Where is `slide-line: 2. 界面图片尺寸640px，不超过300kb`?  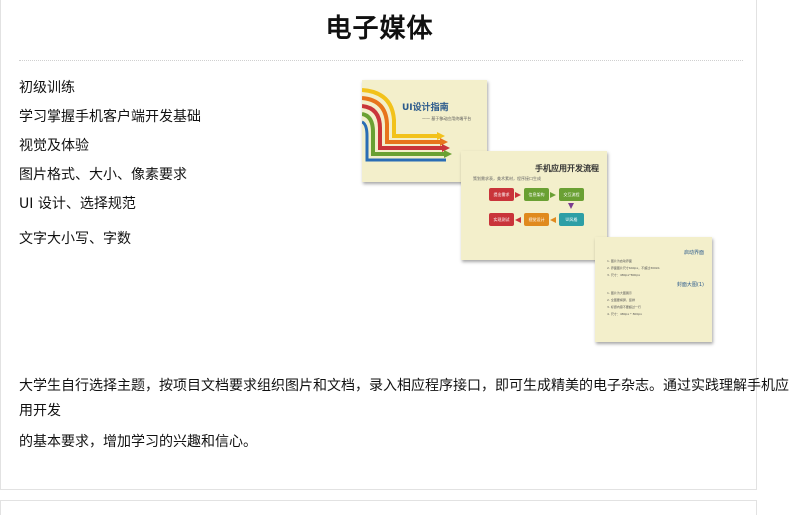 slide-line: 2. 界面图片尺寸640px，不超过300kb is located at coordinates (633, 268).